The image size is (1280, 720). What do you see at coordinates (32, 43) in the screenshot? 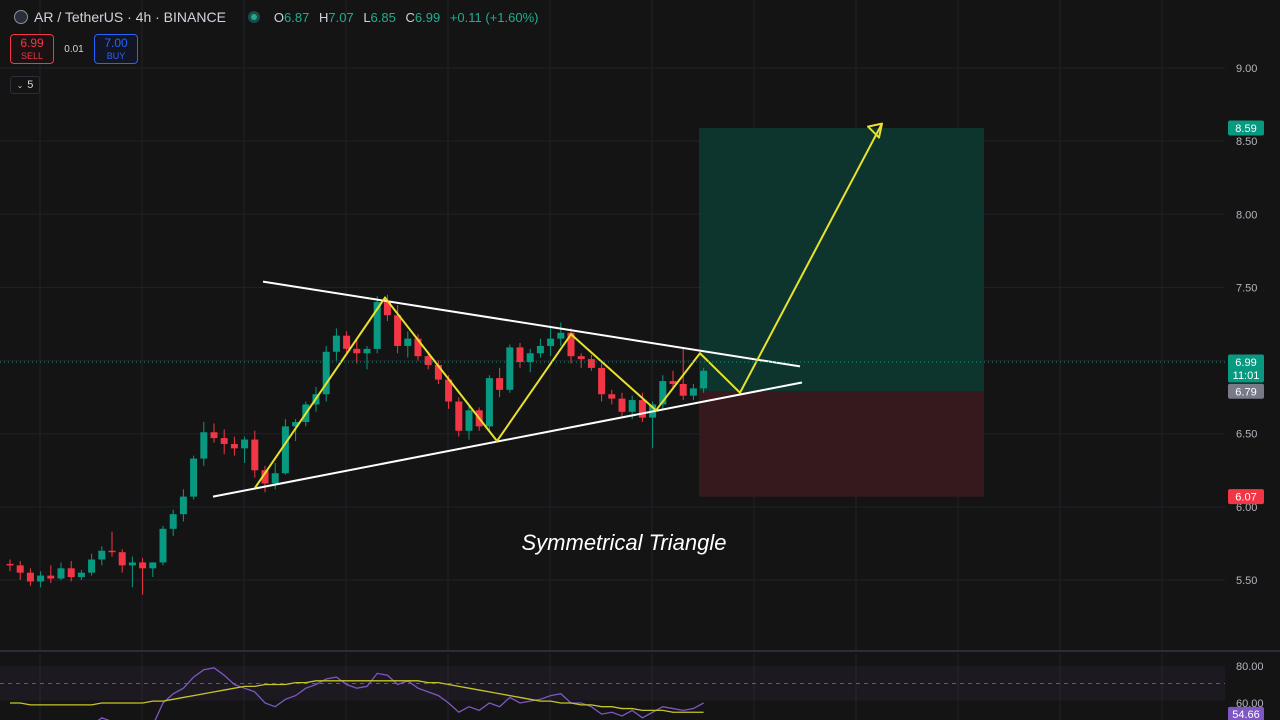
I see `sell-price: 6.99` at bounding box center [32, 43].